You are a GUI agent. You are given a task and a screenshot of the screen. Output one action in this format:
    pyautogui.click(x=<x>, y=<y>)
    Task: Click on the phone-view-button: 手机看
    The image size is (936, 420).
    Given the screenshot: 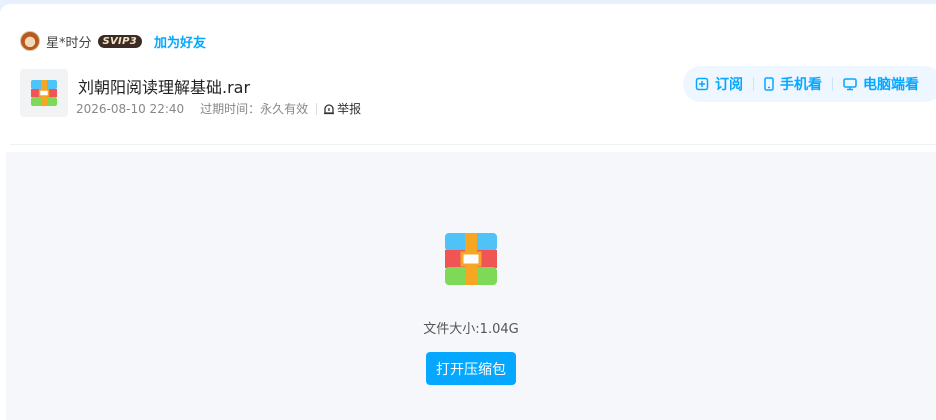 What is the action you would take?
    pyautogui.click(x=793, y=84)
    